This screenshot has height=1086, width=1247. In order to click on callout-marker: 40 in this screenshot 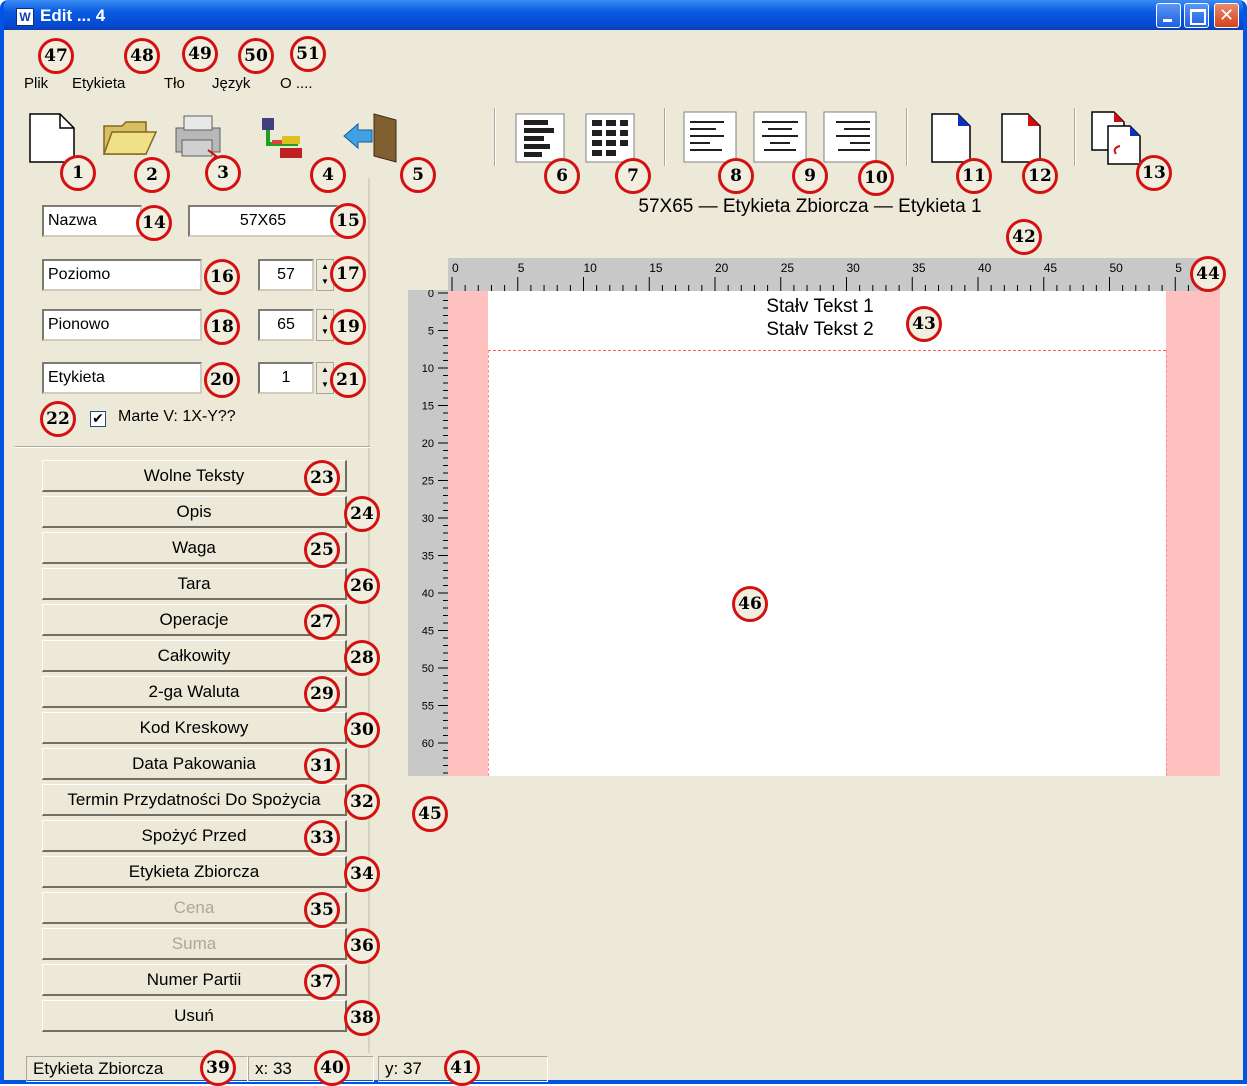, I will do `click(332, 1068)`.